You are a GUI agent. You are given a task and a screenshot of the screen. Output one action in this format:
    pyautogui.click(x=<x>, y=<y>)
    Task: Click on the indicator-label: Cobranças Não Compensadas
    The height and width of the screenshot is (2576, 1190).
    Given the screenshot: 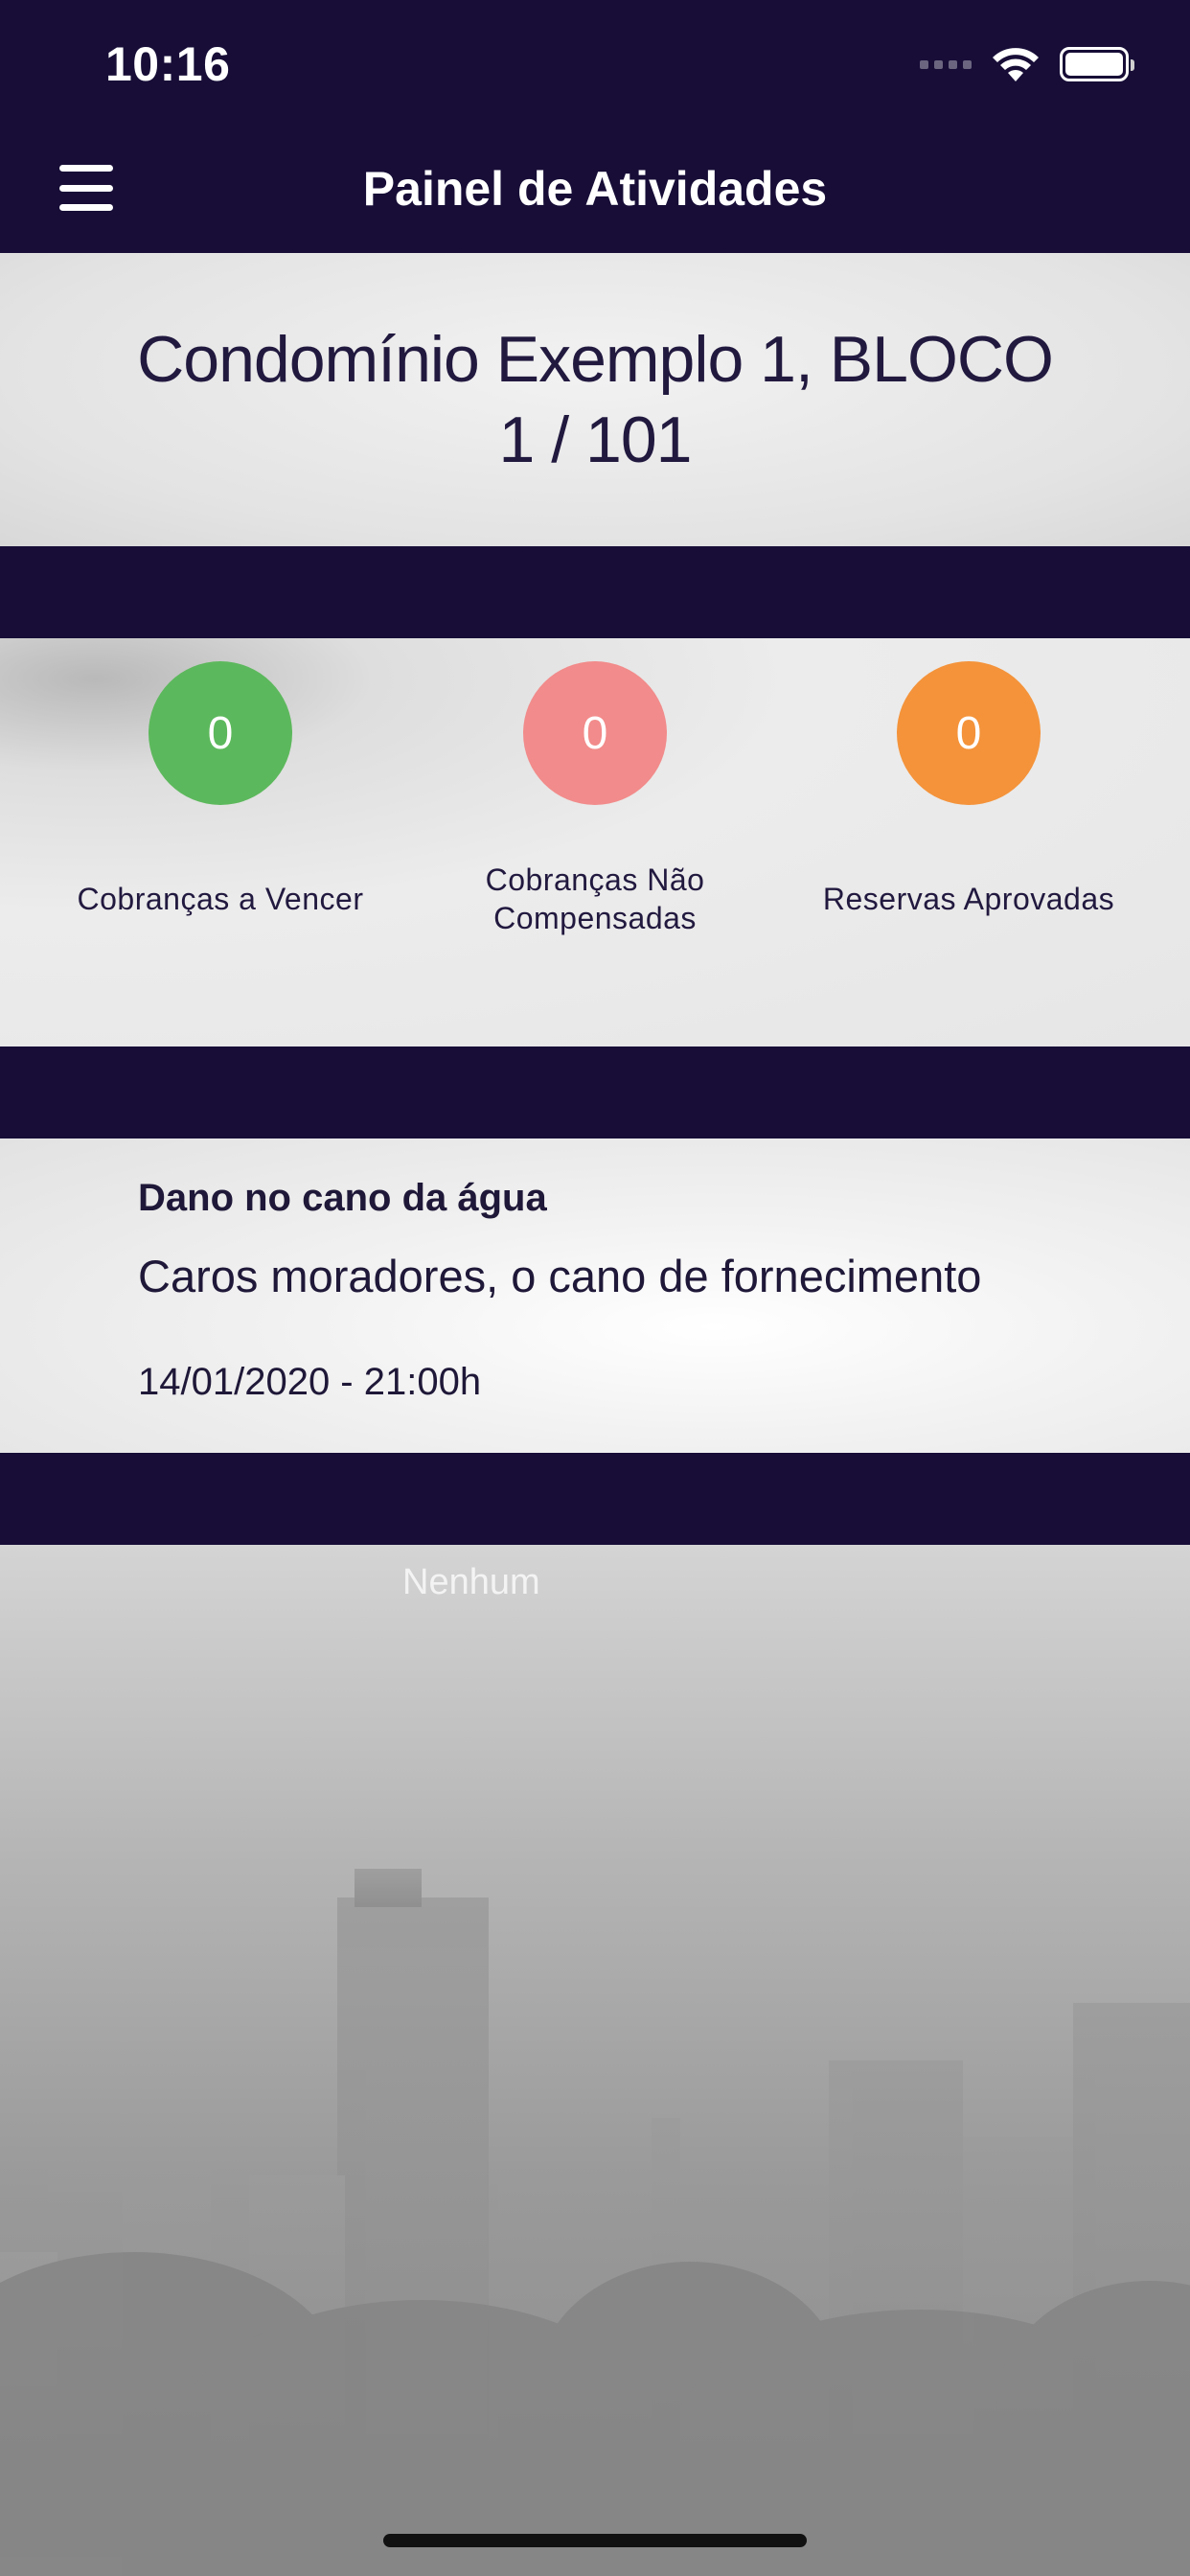 What is the action you would take?
    pyautogui.click(x=595, y=899)
    